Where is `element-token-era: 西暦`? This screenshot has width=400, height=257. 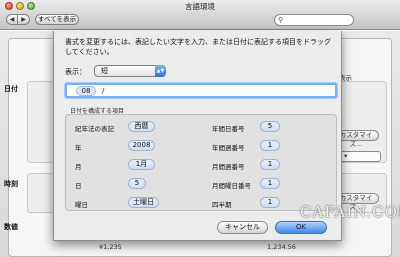 element-token-era: 西暦 is located at coordinates (141, 126).